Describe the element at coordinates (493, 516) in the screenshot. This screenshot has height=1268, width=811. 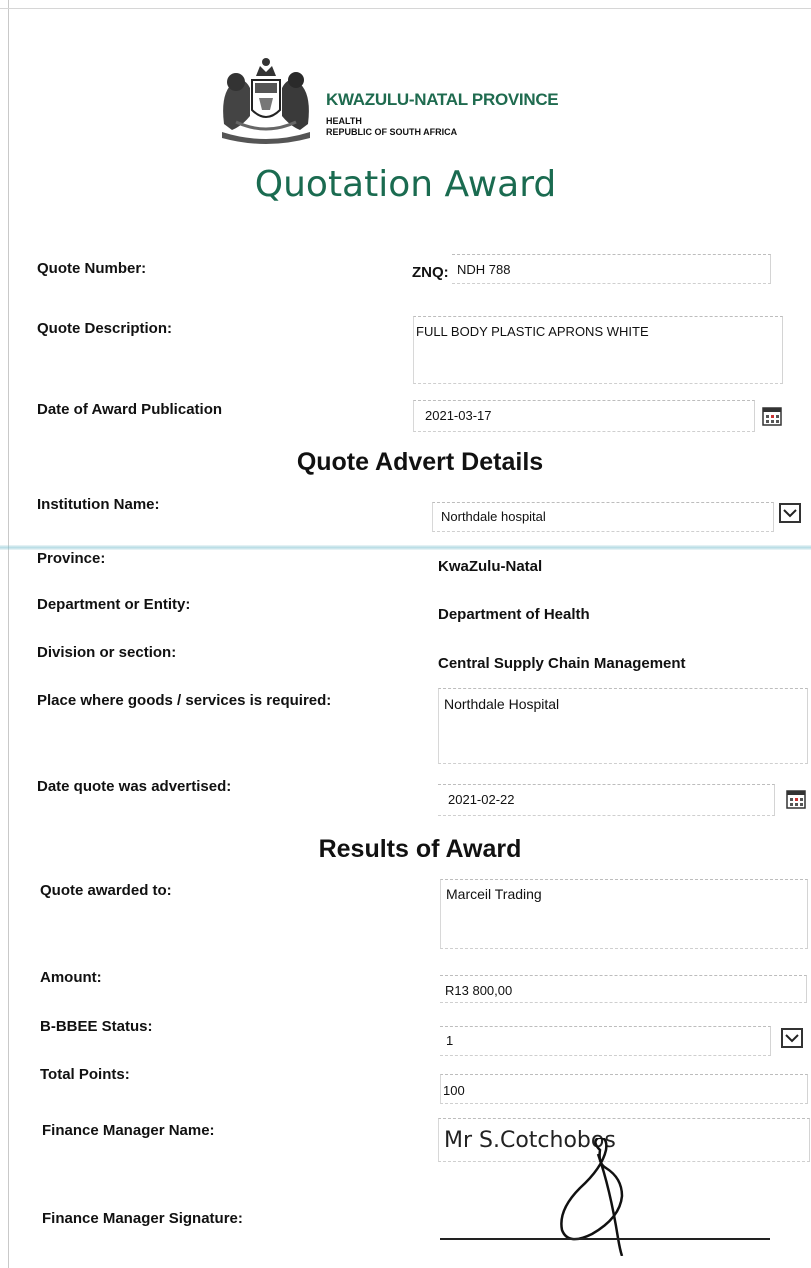
I see `institution-name-value: Northdale hospital` at that location.